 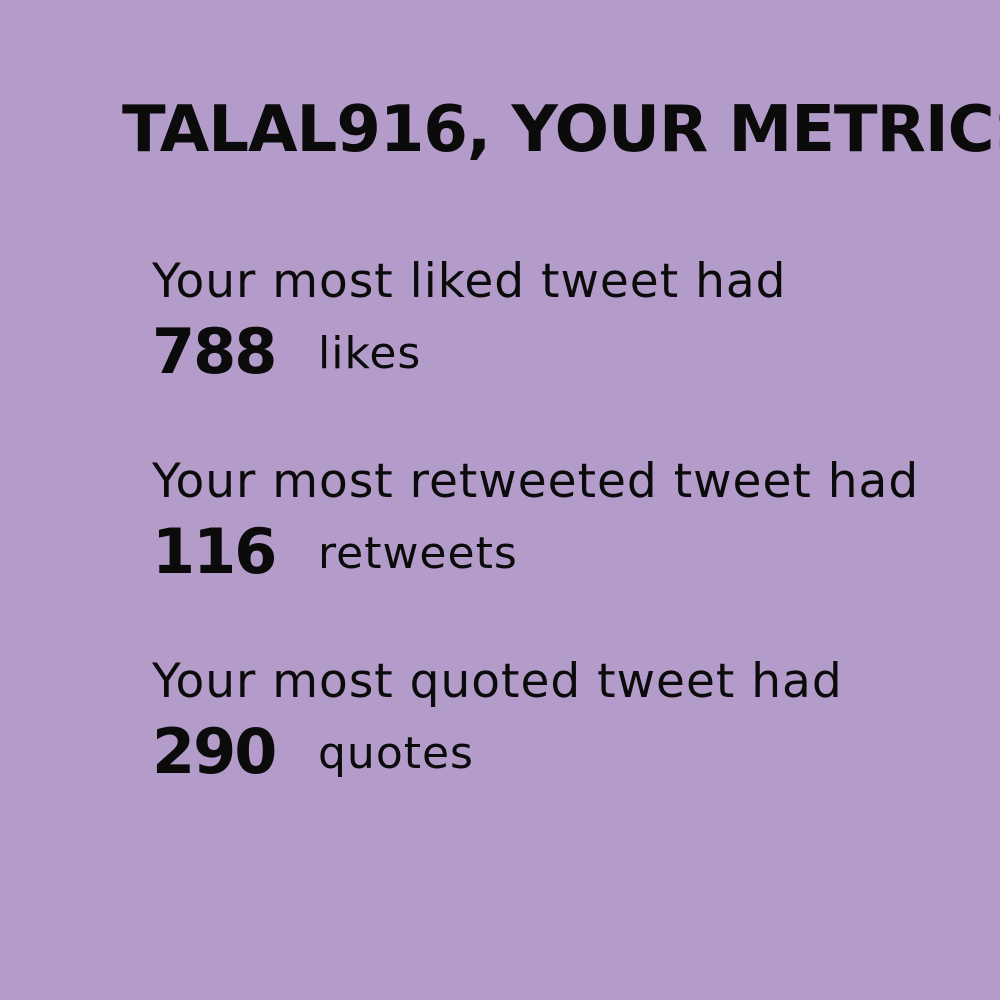 I want to click on likes-count: 788, so click(x=214, y=351).